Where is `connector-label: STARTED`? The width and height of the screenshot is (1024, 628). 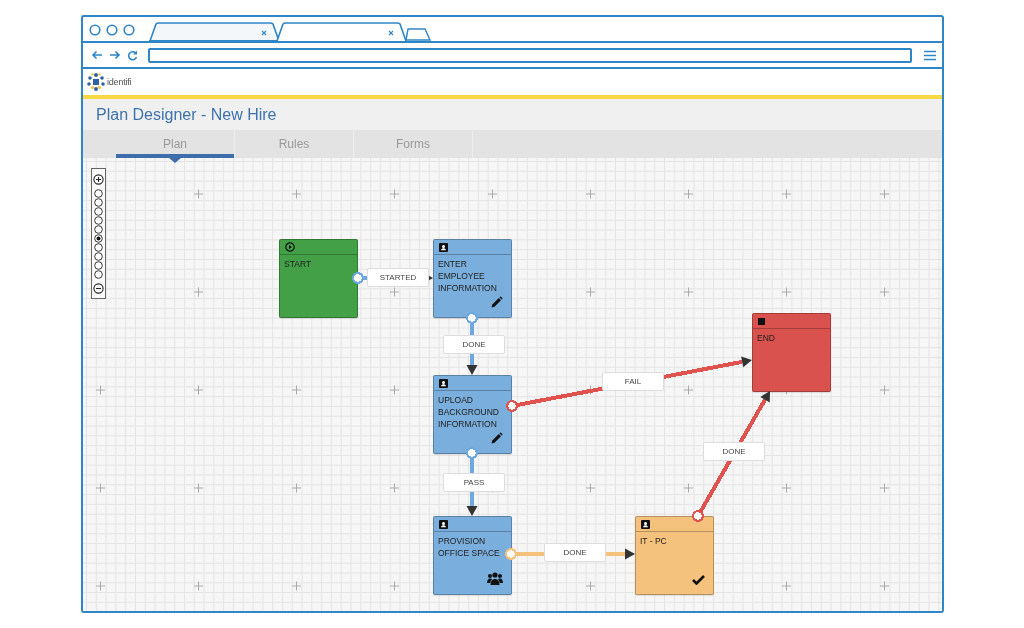 connector-label: STARTED is located at coordinates (398, 277).